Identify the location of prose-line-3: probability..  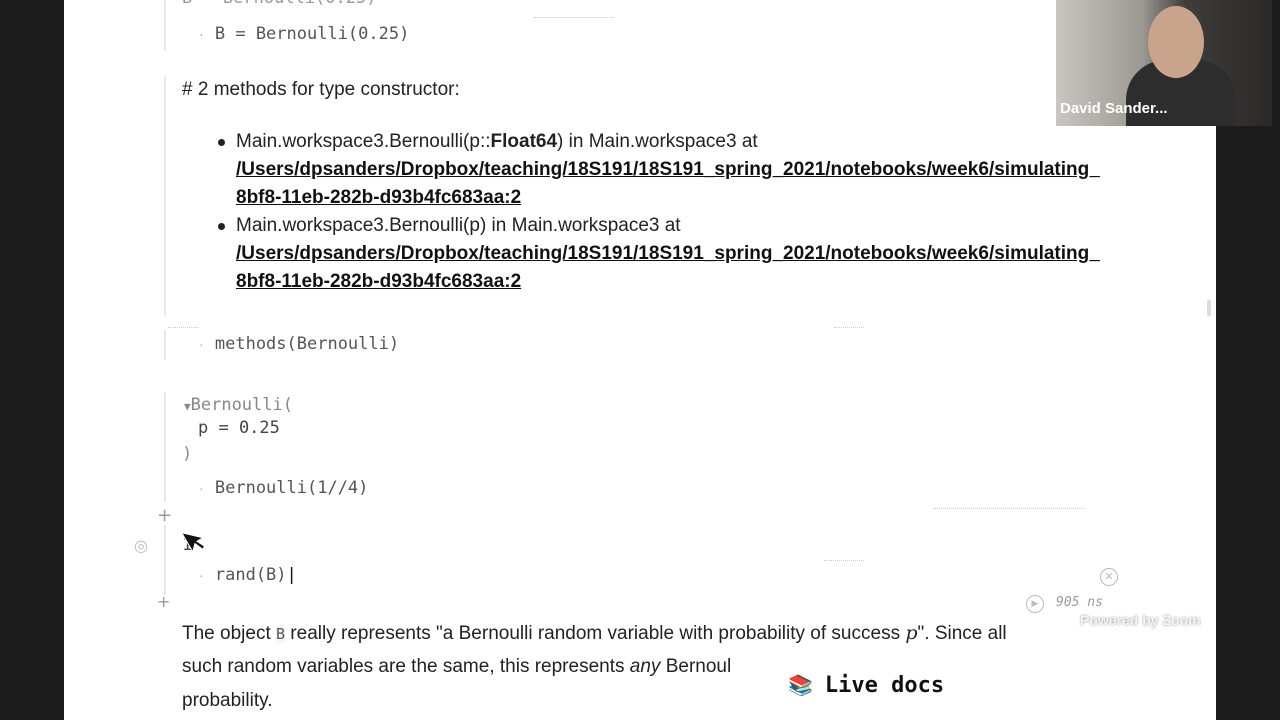
(227, 700).